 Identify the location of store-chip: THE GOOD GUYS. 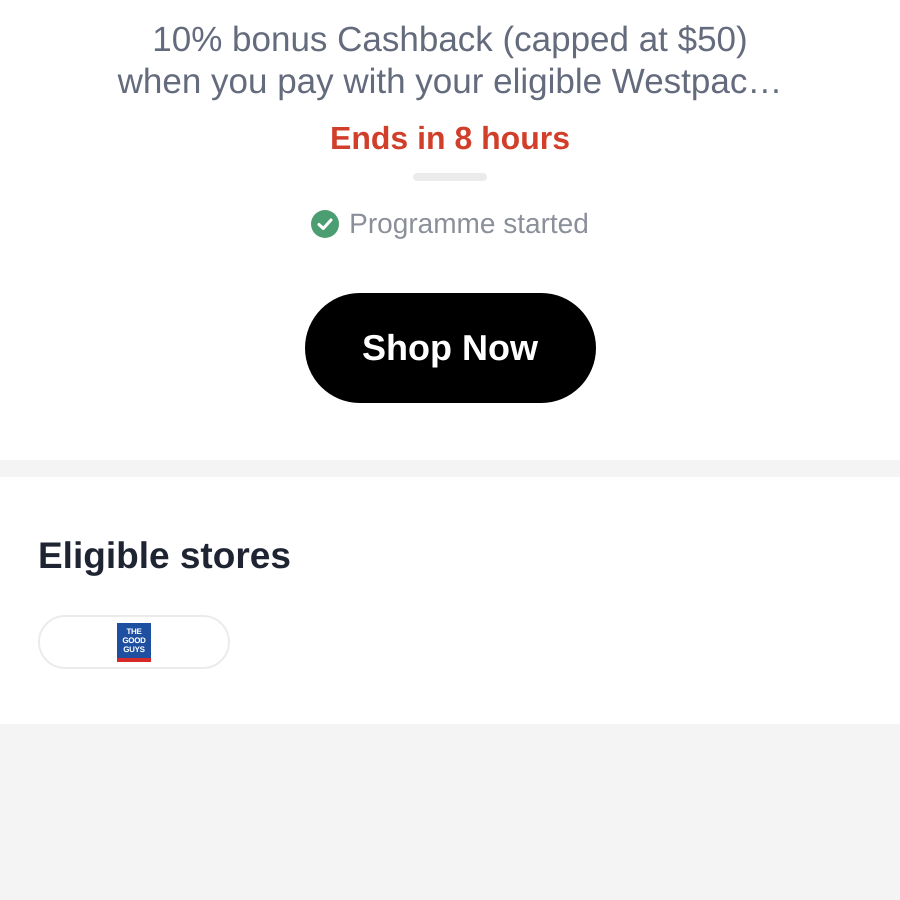
(134, 642).